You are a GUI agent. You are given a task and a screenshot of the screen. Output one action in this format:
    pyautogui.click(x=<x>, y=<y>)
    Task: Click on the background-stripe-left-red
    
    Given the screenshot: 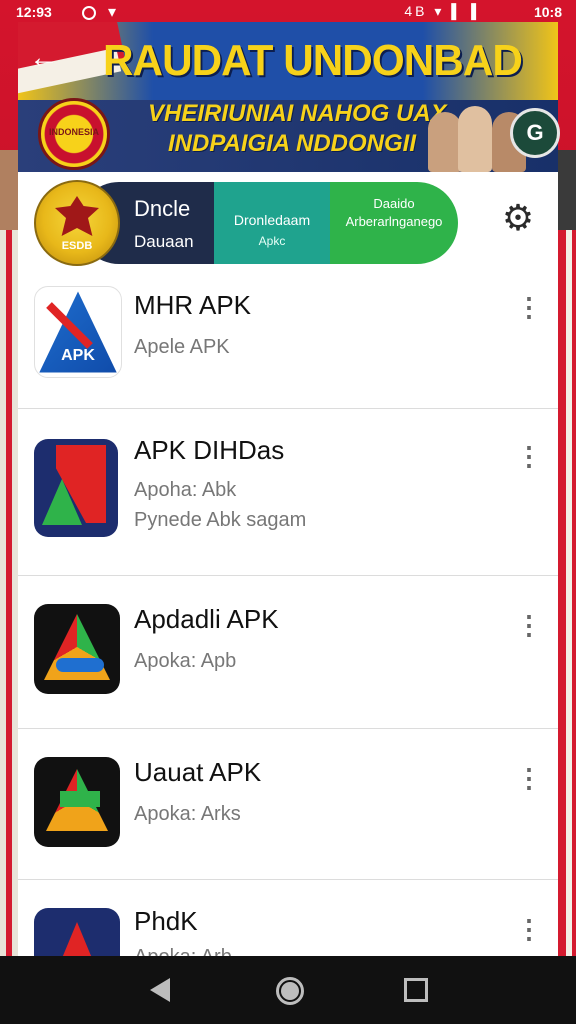 What is the action you would take?
    pyautogui.click(x=9, y=595)
    